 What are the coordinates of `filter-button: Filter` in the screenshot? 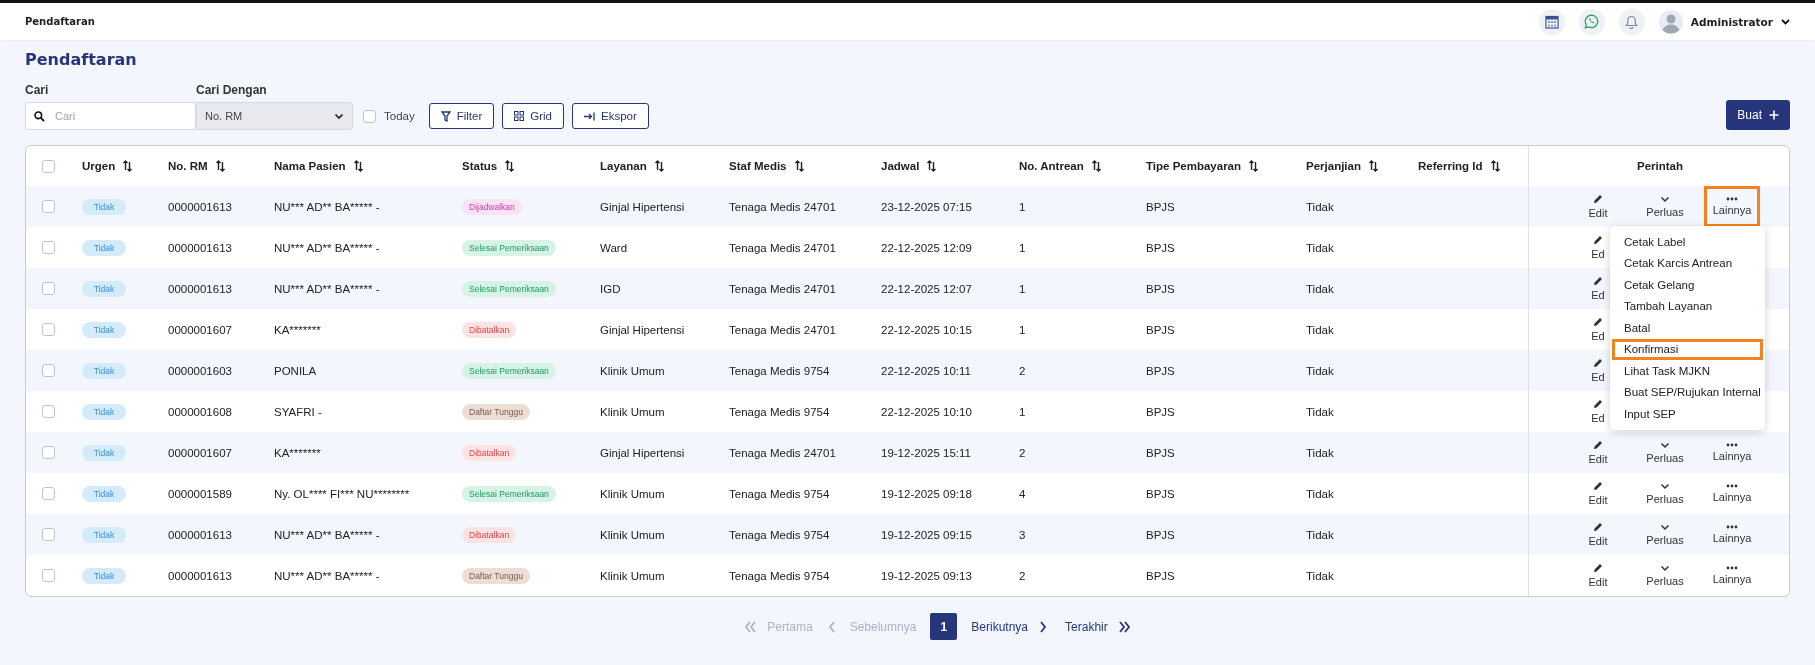 It's located at (461, 116).